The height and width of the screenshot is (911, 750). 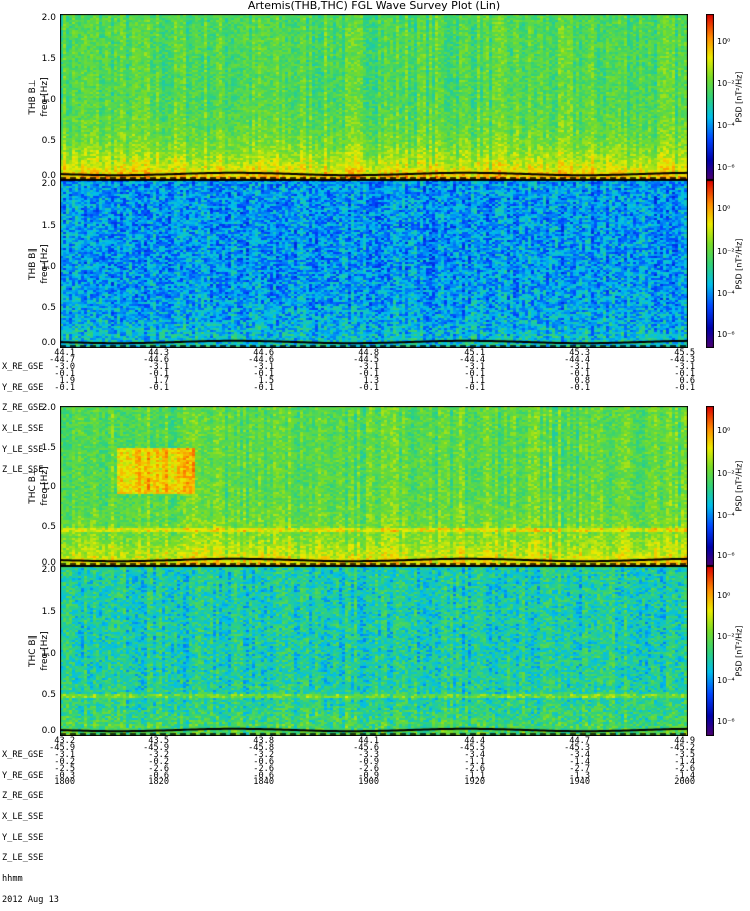 What do you see at coordinates (23, 858) in the screenshot?
I see `ephem-label: Z_LE_SSE` at bounding box center [23, 858].